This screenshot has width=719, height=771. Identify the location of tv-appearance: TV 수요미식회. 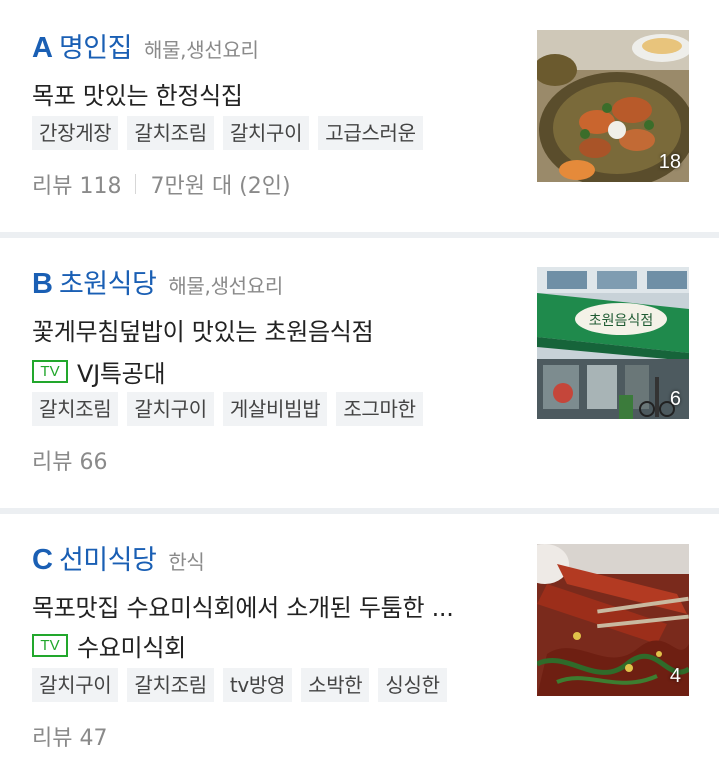
(109, 645).